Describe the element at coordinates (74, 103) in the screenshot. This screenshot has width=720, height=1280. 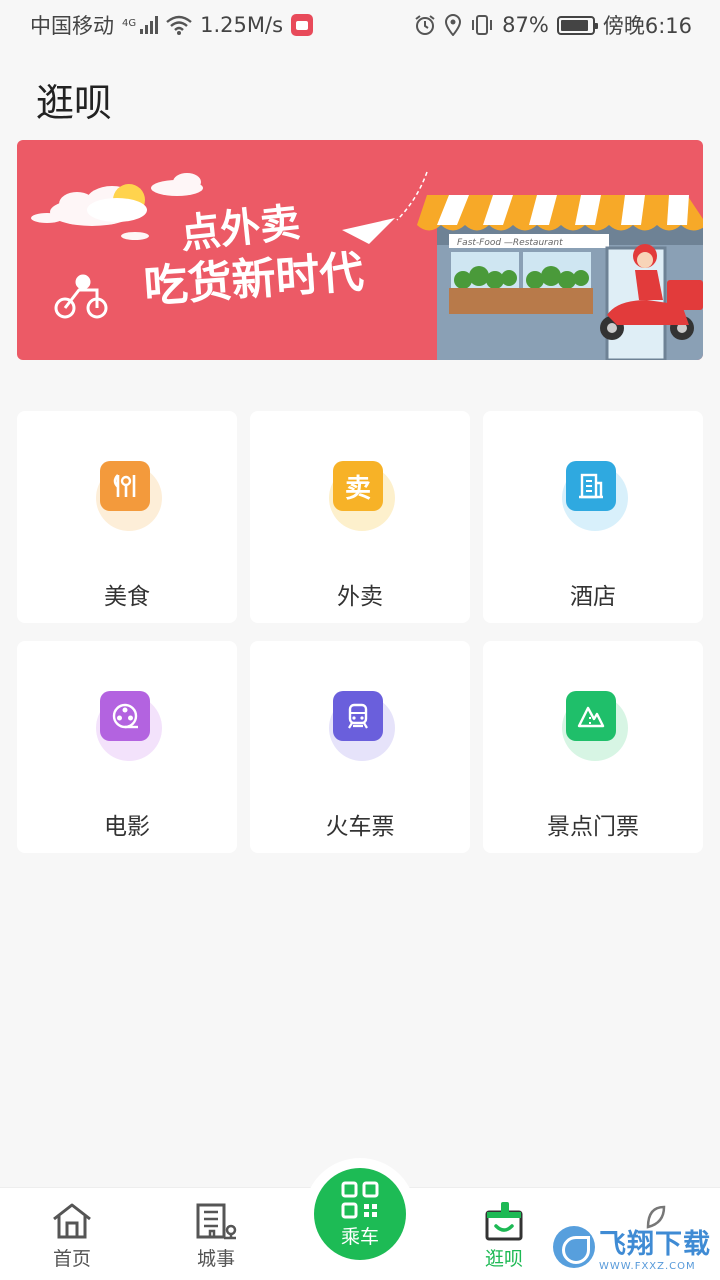
I see `page-title: 逛呗` at that location.